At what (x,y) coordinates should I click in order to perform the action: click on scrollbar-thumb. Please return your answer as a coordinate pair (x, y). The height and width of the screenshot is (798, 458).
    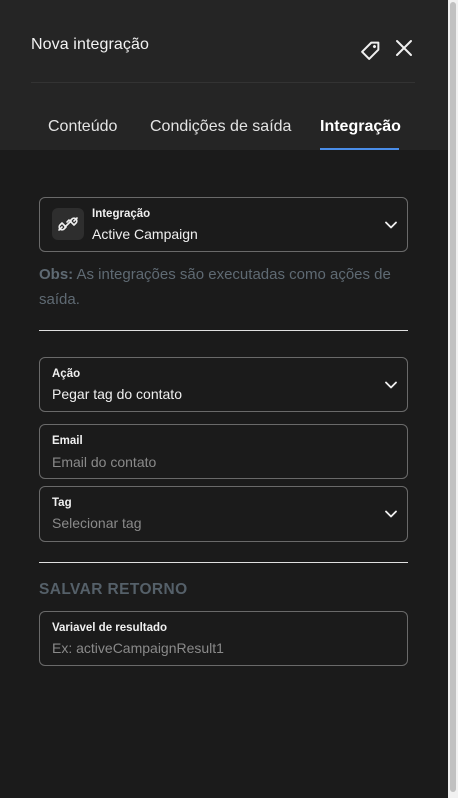
    Looking at the image, I should click on (453, 397).